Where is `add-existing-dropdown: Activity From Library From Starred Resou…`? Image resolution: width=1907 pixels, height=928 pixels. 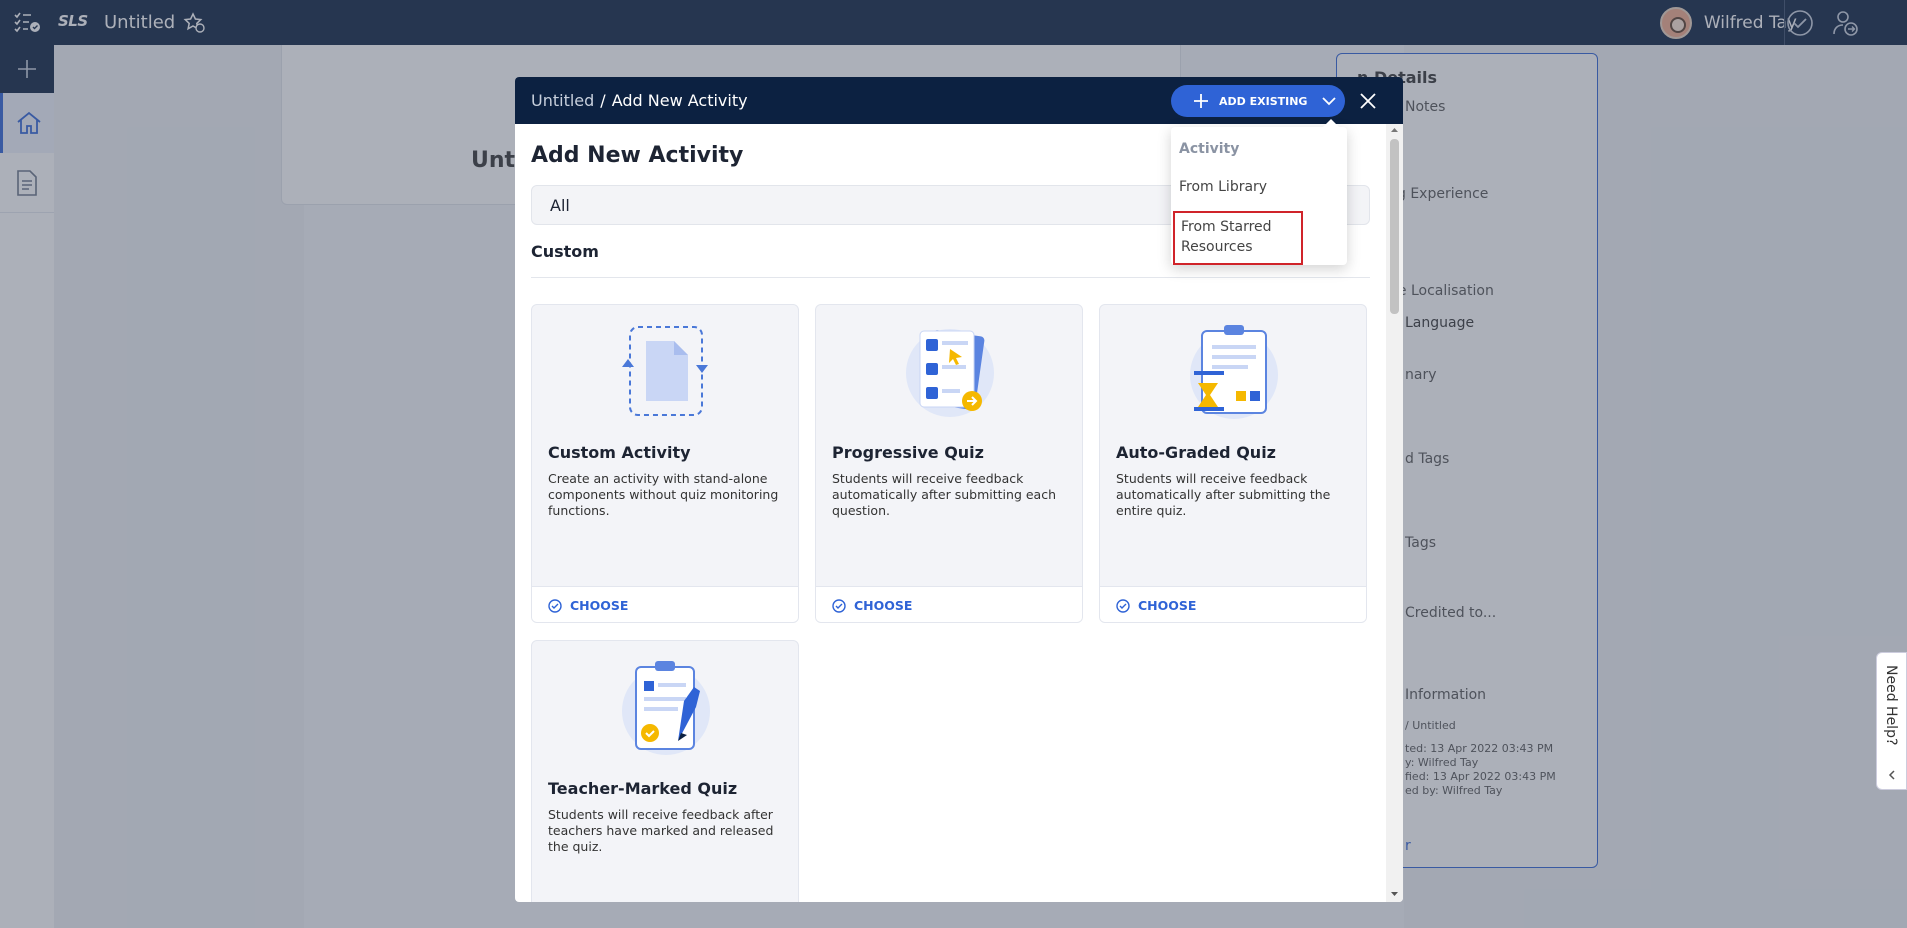 add-existing-dropdown: Activity From Library From Starred Resou… is located at coordinates (1259, 192).